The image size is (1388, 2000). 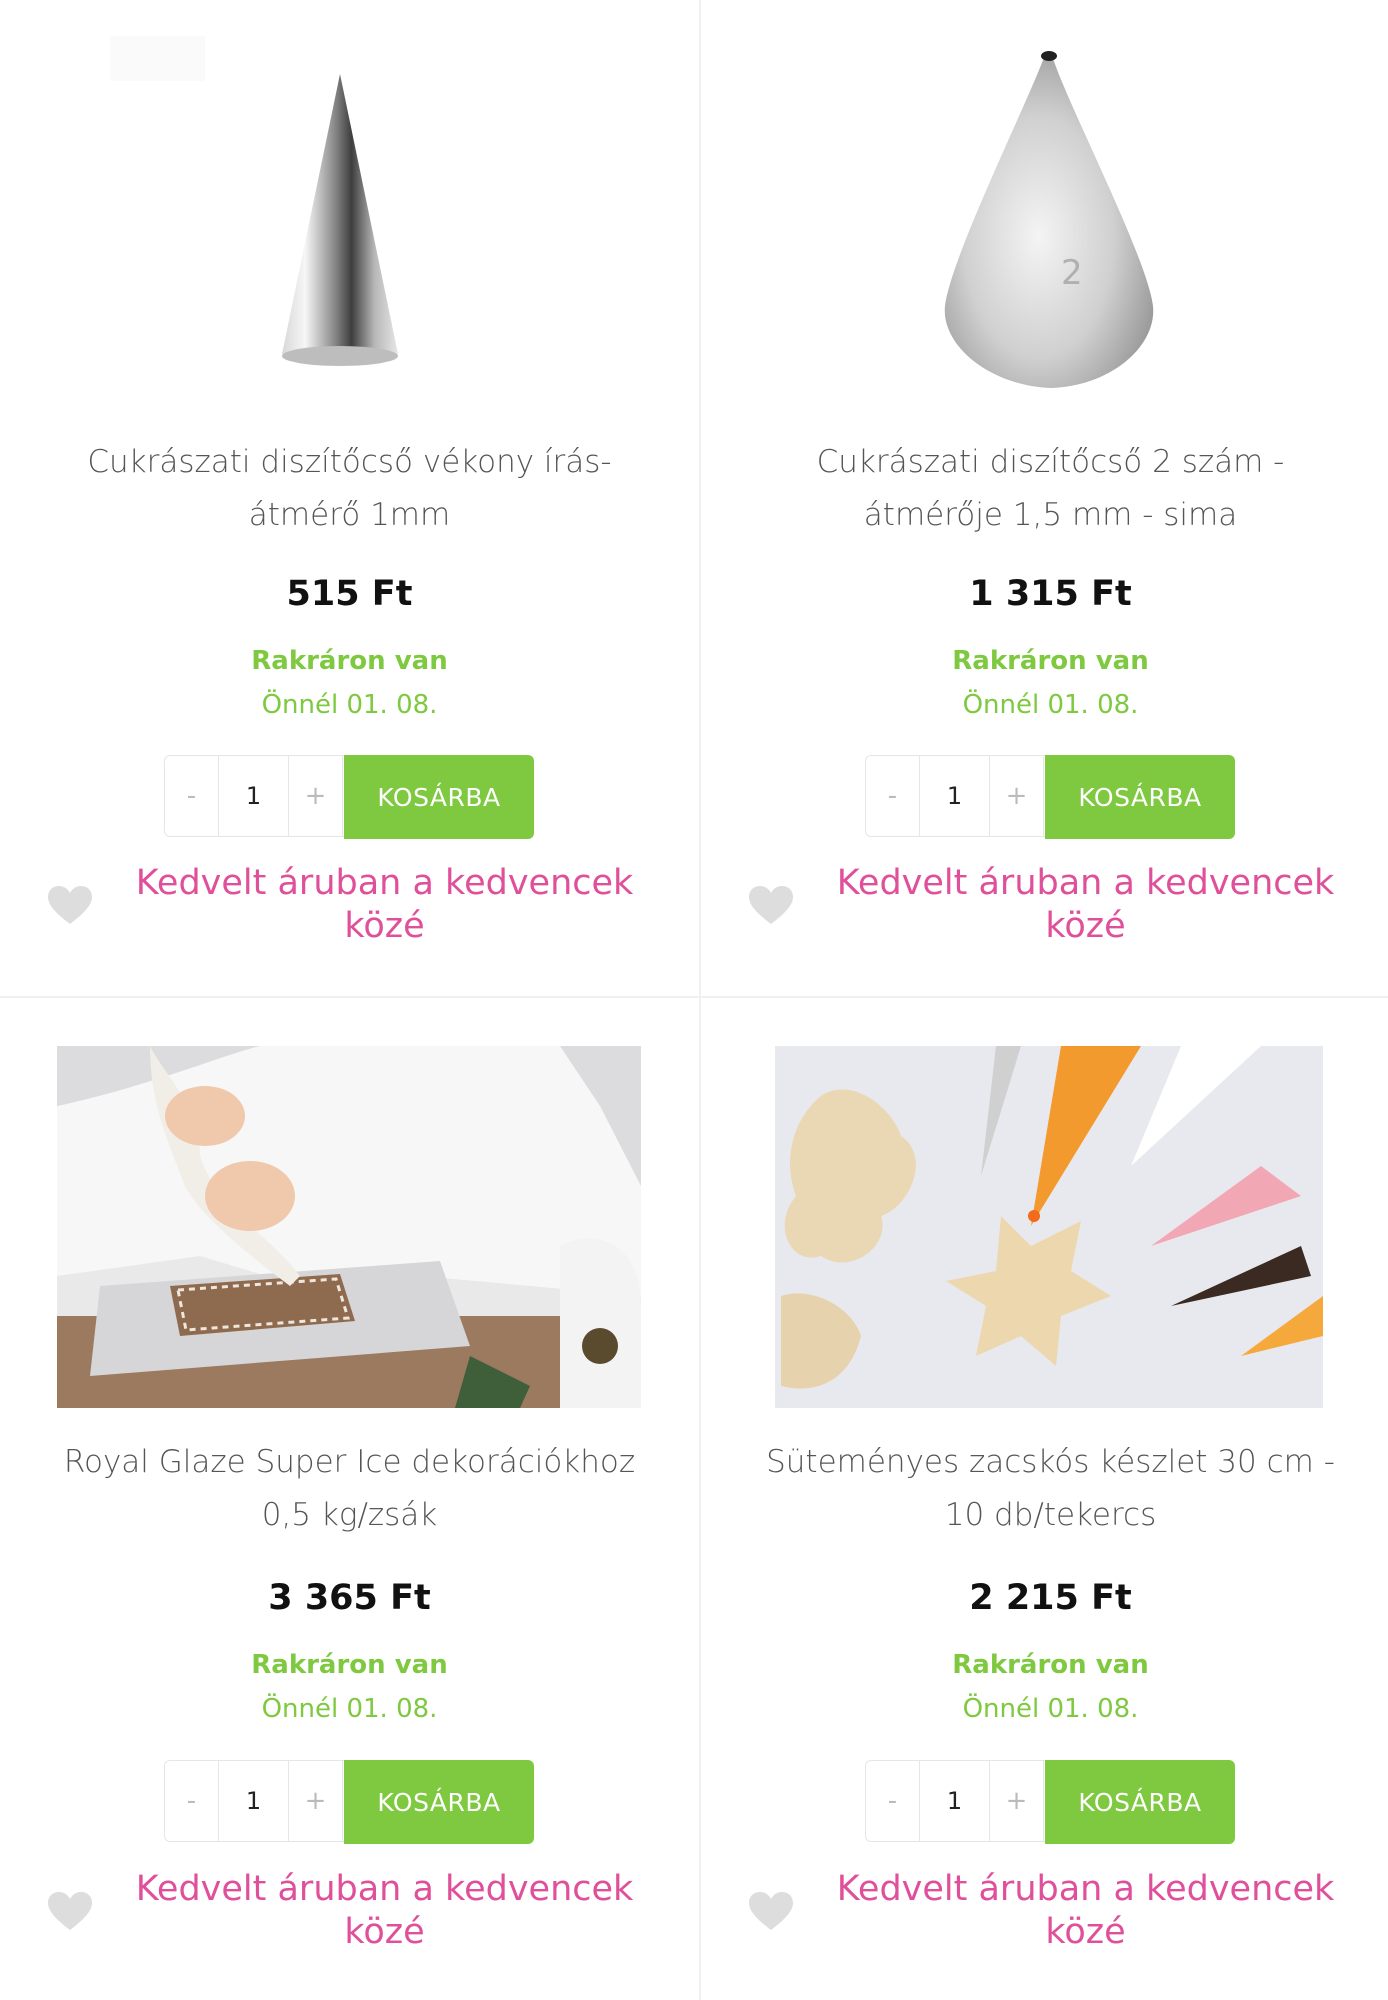 What do you see at coordinates (1050, 1598) in the screenshot?
I see `product-price: 2 215 Ft` at bounding box center [1050, 1598].